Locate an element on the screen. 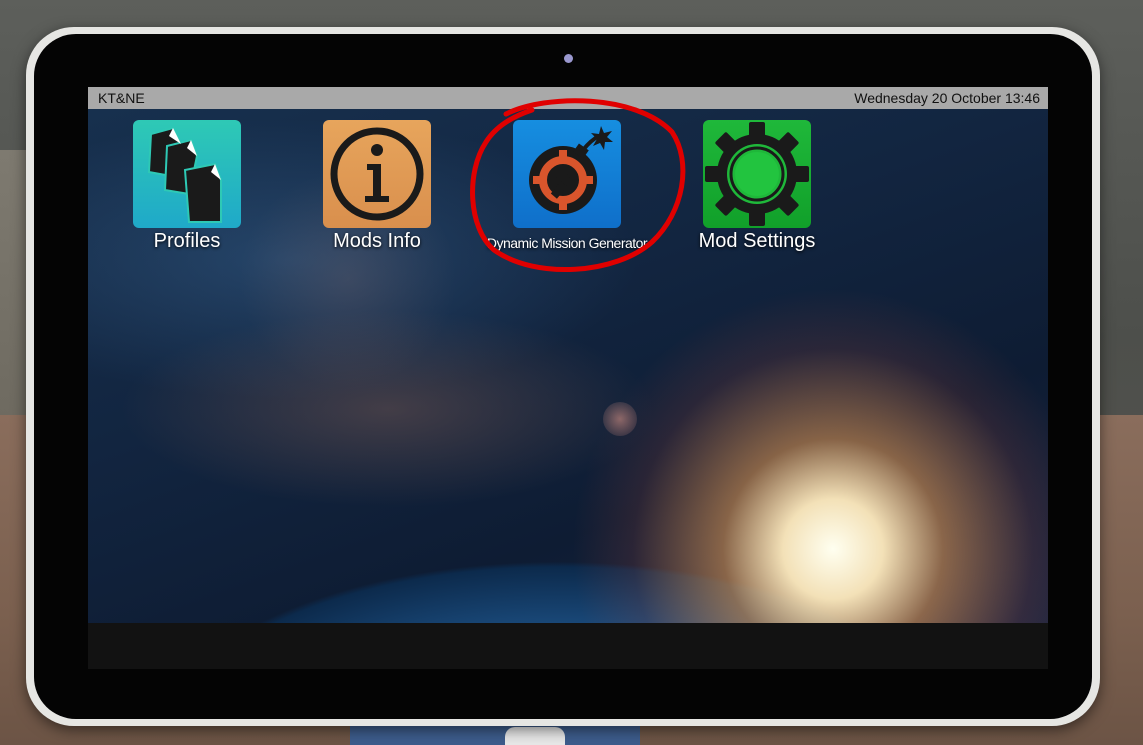 This screenshot has height=745, width=1143. red-highlight-circle is located at coordinates (578, 185).